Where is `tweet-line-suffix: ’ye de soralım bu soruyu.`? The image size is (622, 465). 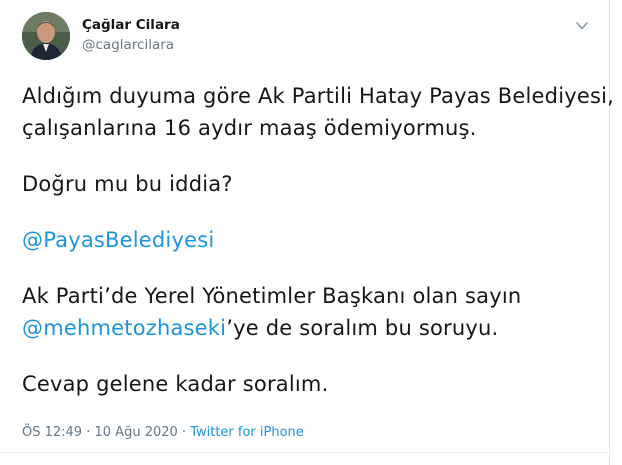 tweet-line-suffix: ’ye de soralım bu soruyu. is located at coordinates (362, 328).